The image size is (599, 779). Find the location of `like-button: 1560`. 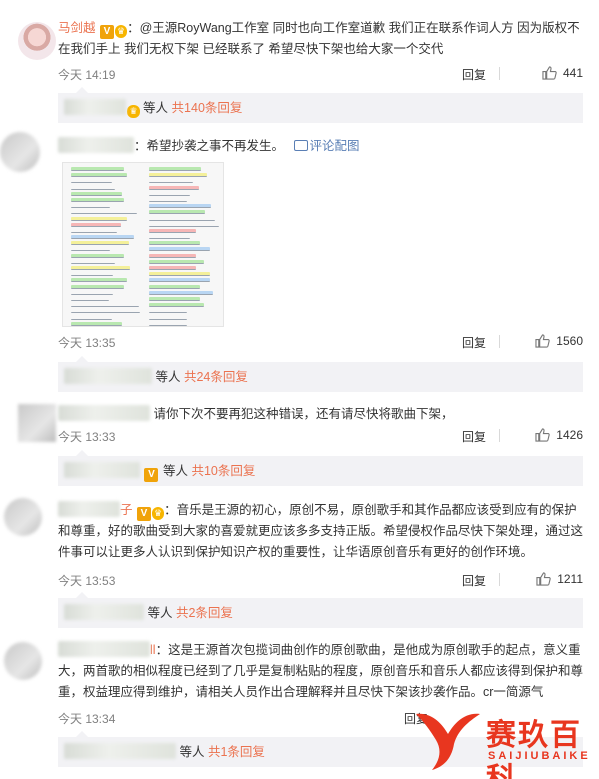

like-button: 1560 is located at coordinates (559, 341).